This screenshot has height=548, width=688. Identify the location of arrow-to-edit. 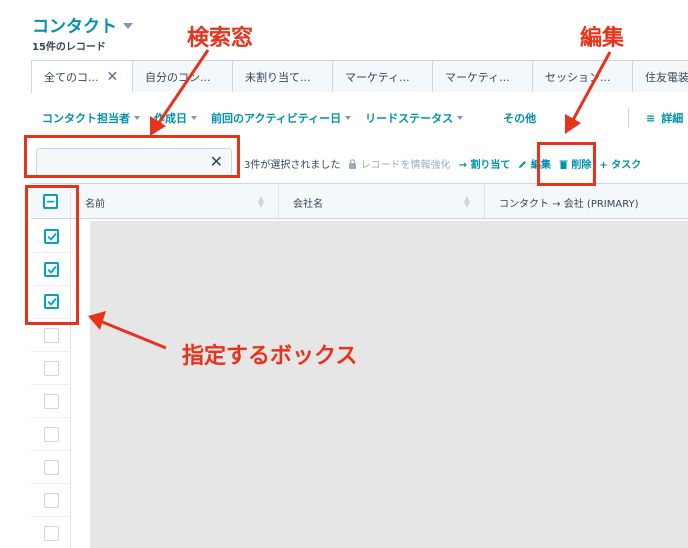
(591, 86).